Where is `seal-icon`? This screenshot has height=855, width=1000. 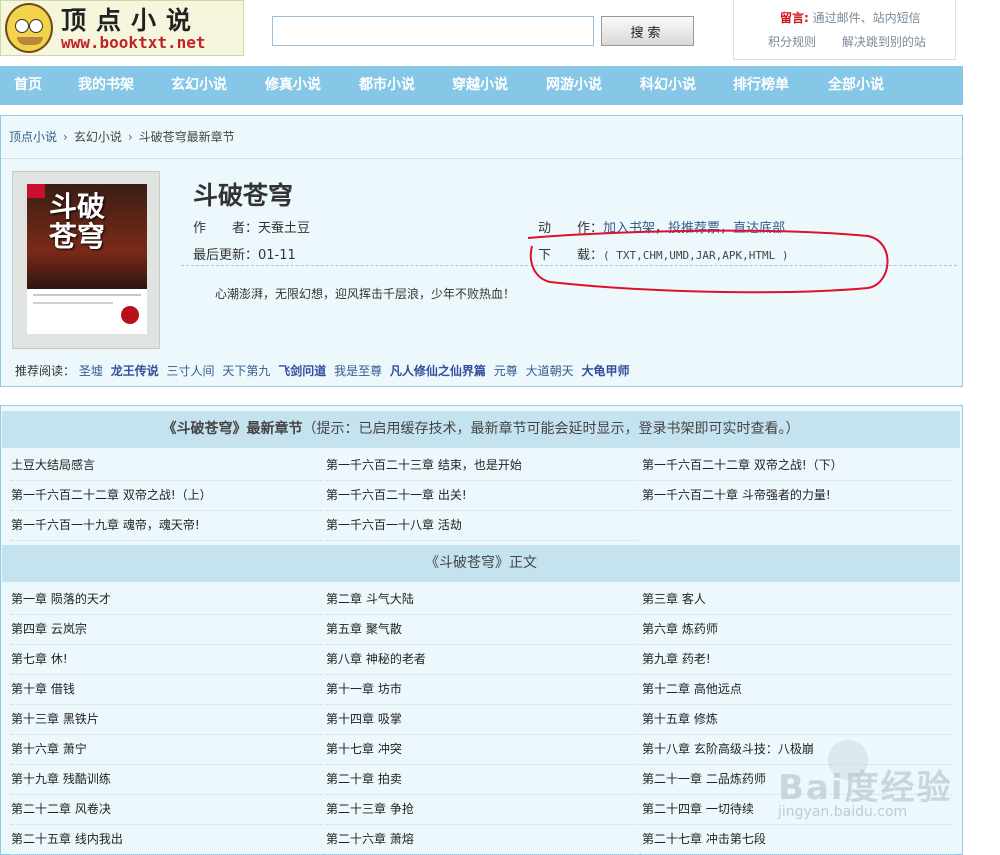 seal-icon is located at coordinates (130, 315).